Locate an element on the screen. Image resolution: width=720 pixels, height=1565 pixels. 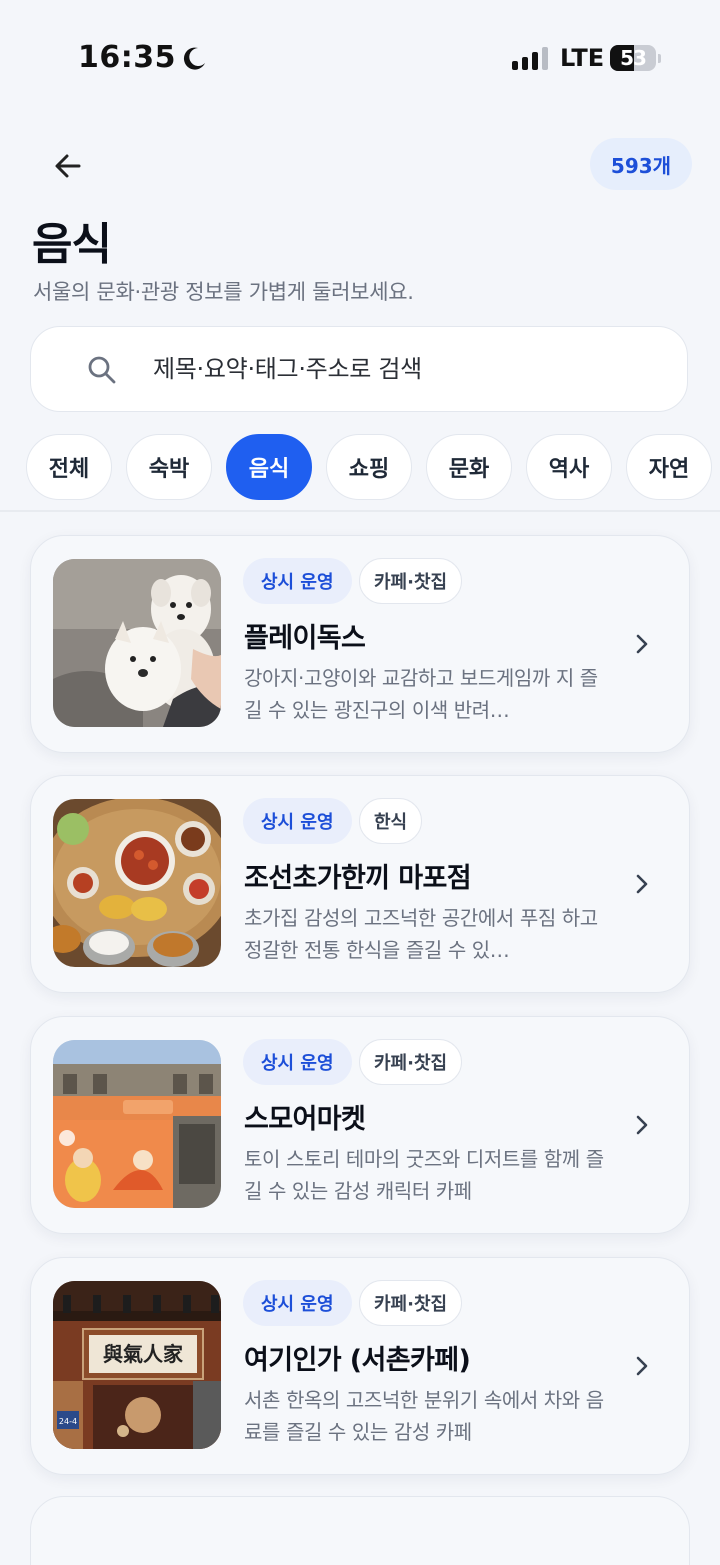
category-tab-shopping: 쇼핑 is located at coordinates (369, 467).